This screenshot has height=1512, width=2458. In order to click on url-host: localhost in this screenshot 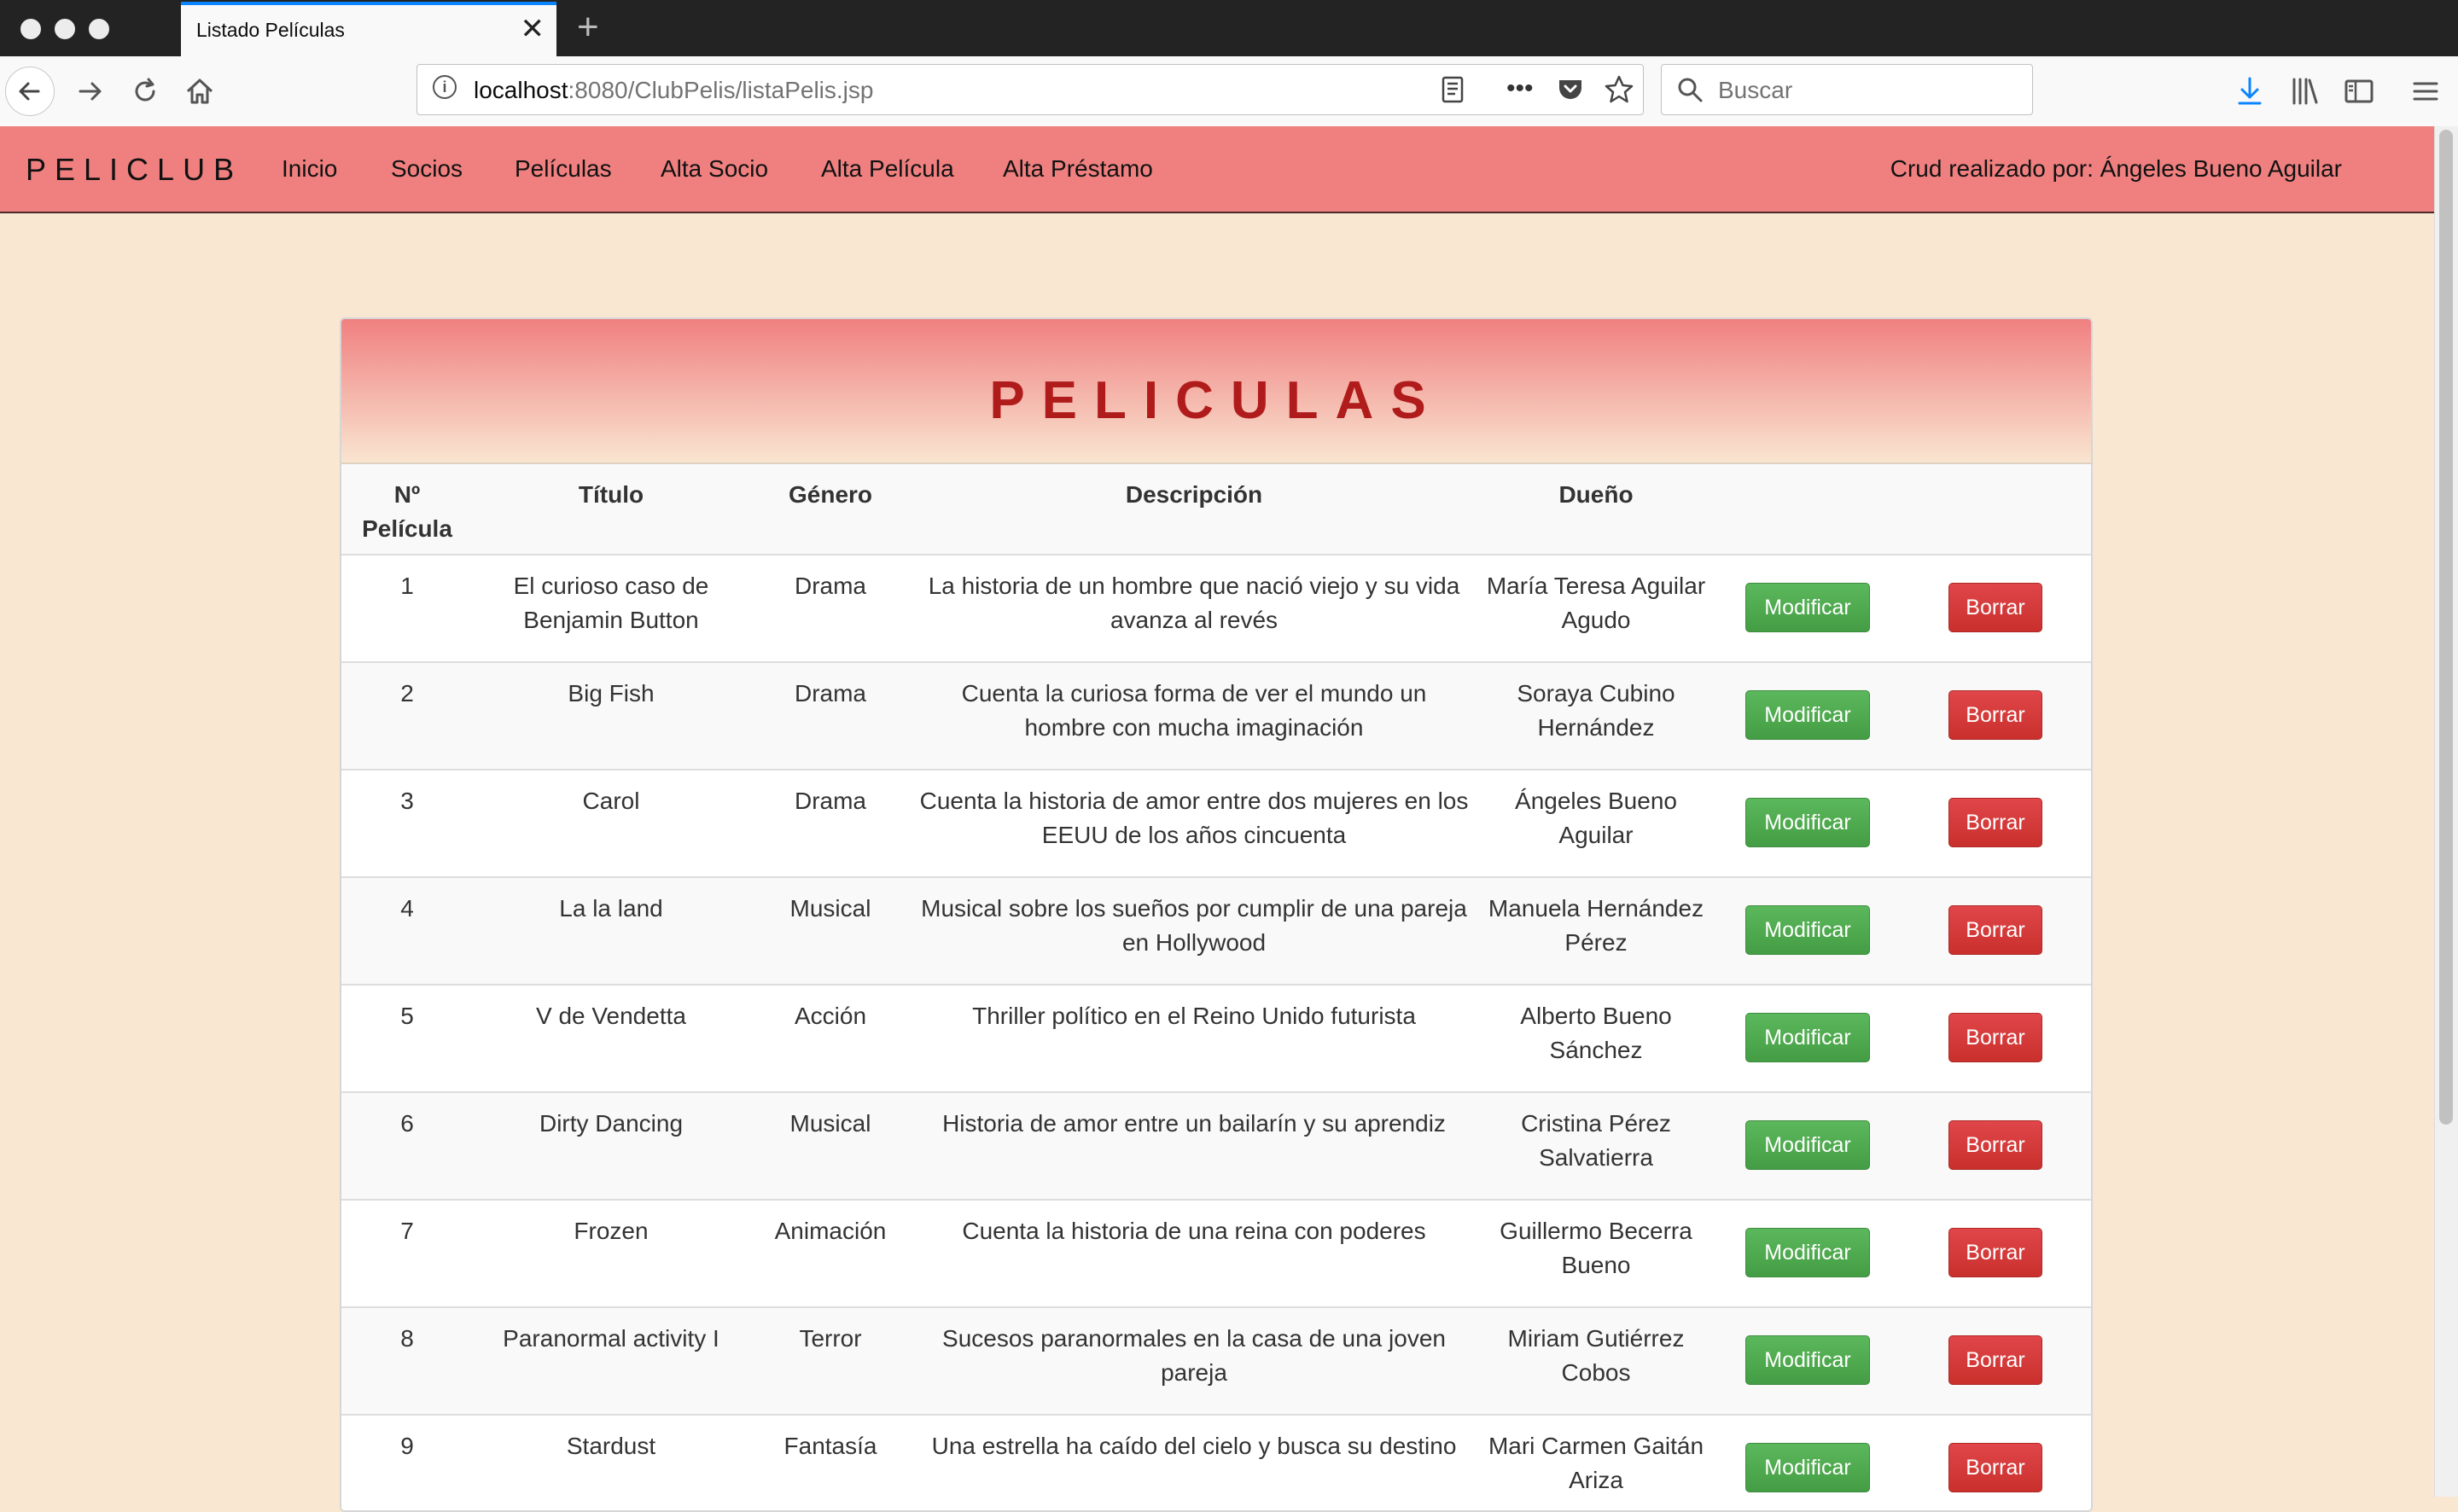, I will do `click(521, 90)`.